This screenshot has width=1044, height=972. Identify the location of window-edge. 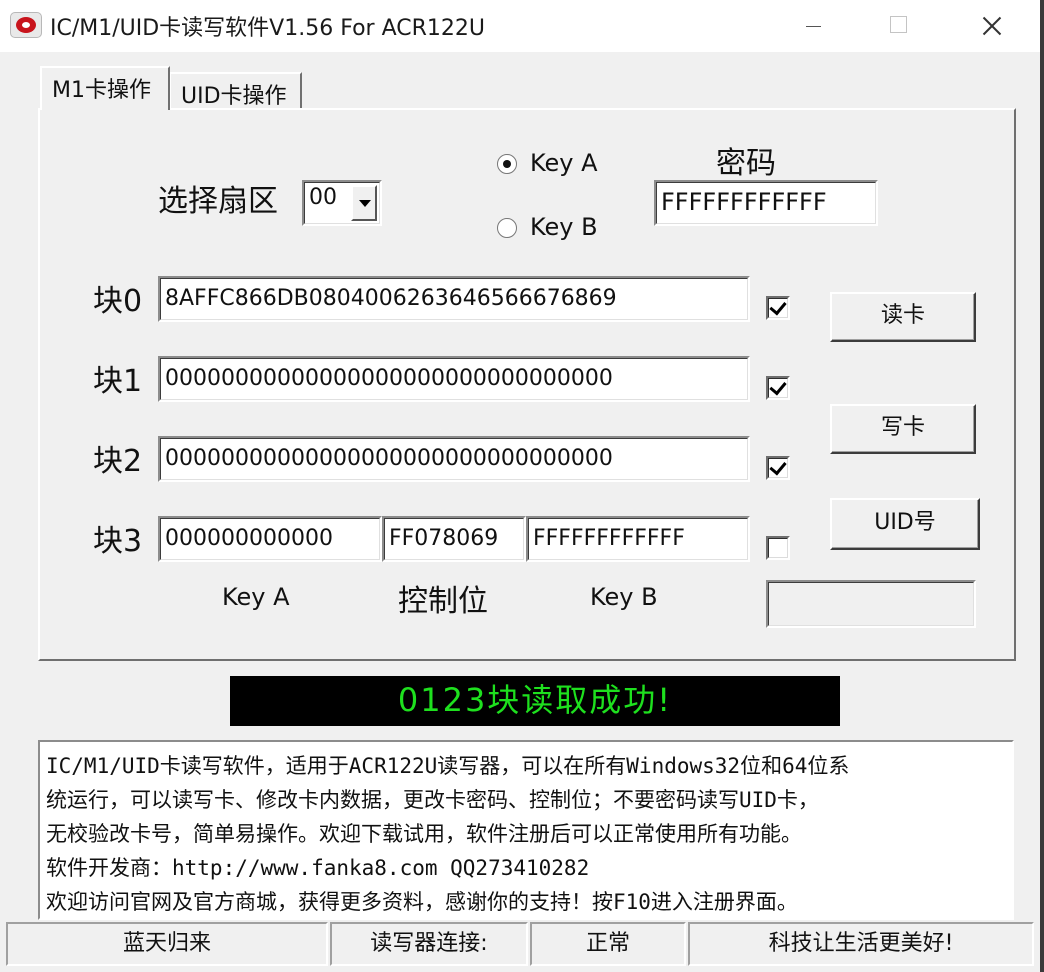
(1042, 486).